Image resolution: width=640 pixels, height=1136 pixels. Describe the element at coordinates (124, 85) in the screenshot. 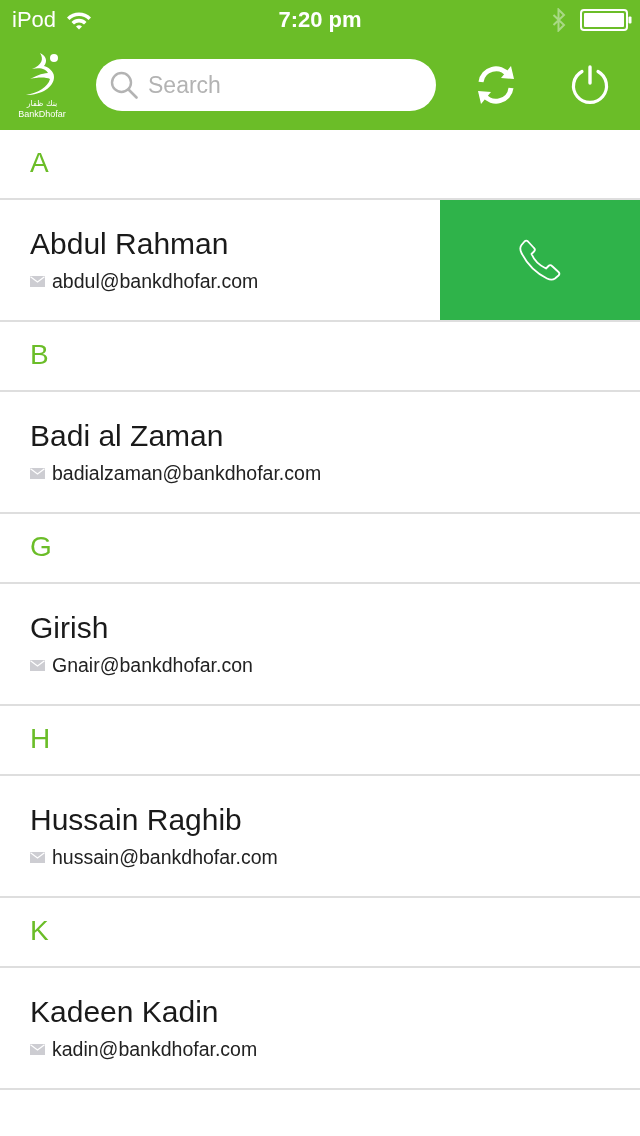

I see `search-icon` at that location.